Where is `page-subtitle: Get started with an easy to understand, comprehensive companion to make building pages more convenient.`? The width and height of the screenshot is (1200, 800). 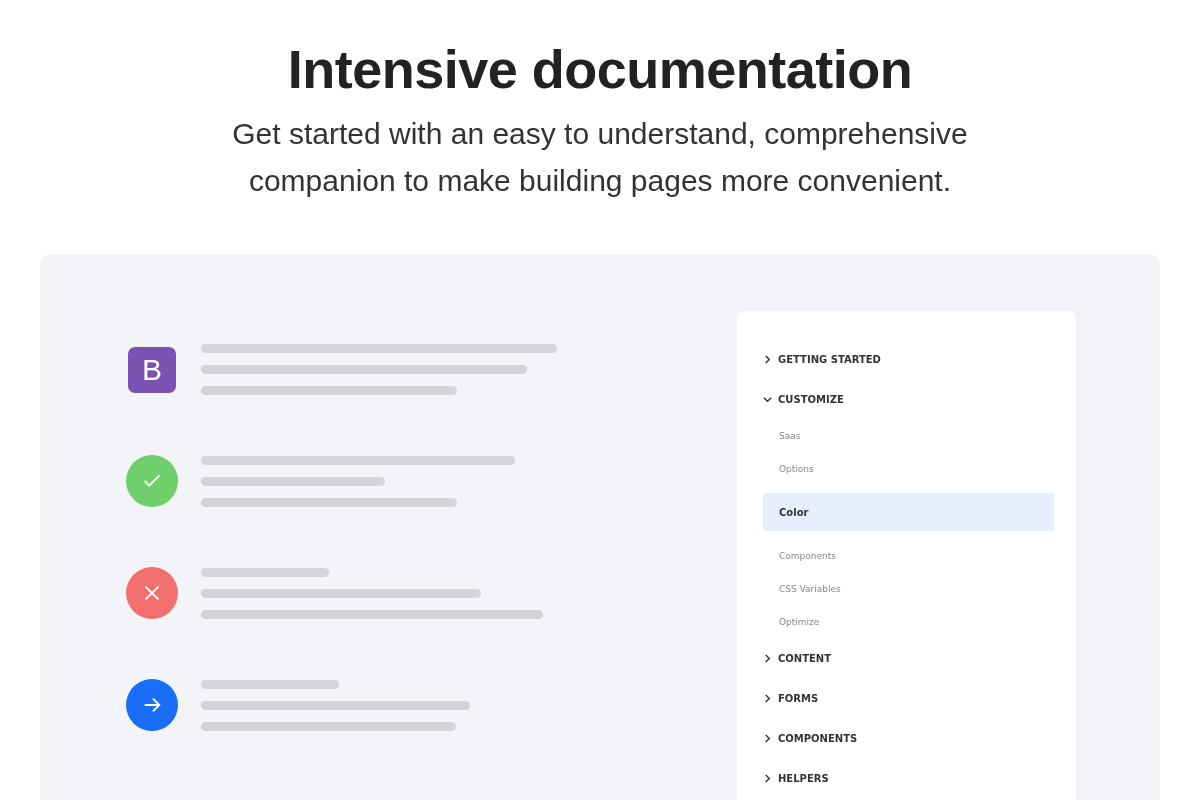 page-subtitle: Get started with an easy to understand, comprehensive companion to make building pages more convenient. is located at coordinates (600, 157).